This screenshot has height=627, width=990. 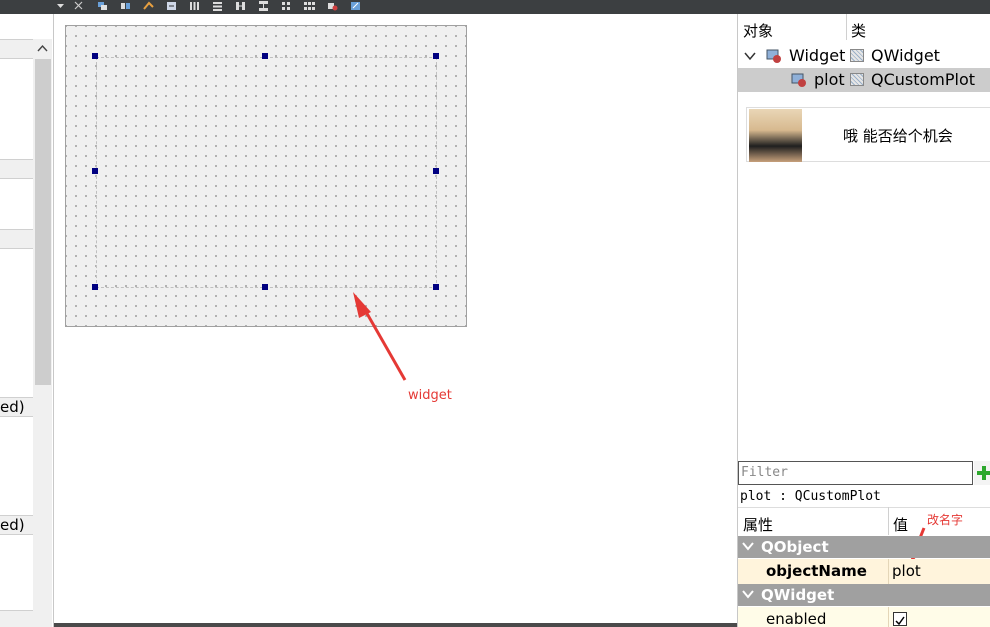 What do you see at coordinates (380, 336) in the screenshot?
I see `annotation-arrow-icon` at bounding box center [380, 336].